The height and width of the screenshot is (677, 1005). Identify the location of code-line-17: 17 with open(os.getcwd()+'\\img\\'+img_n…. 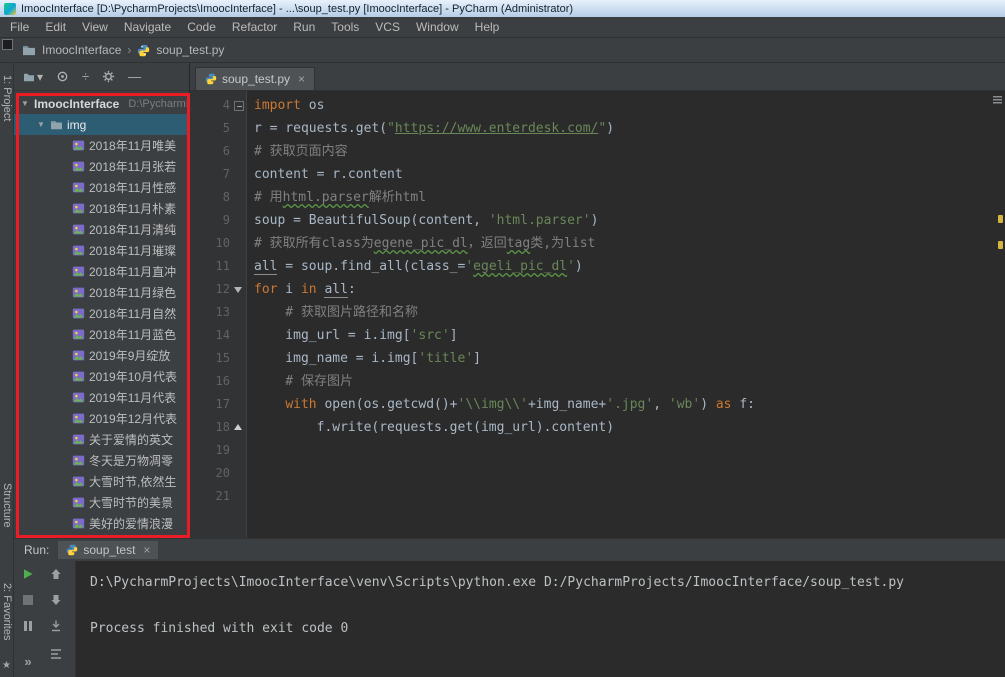
(597, 404).